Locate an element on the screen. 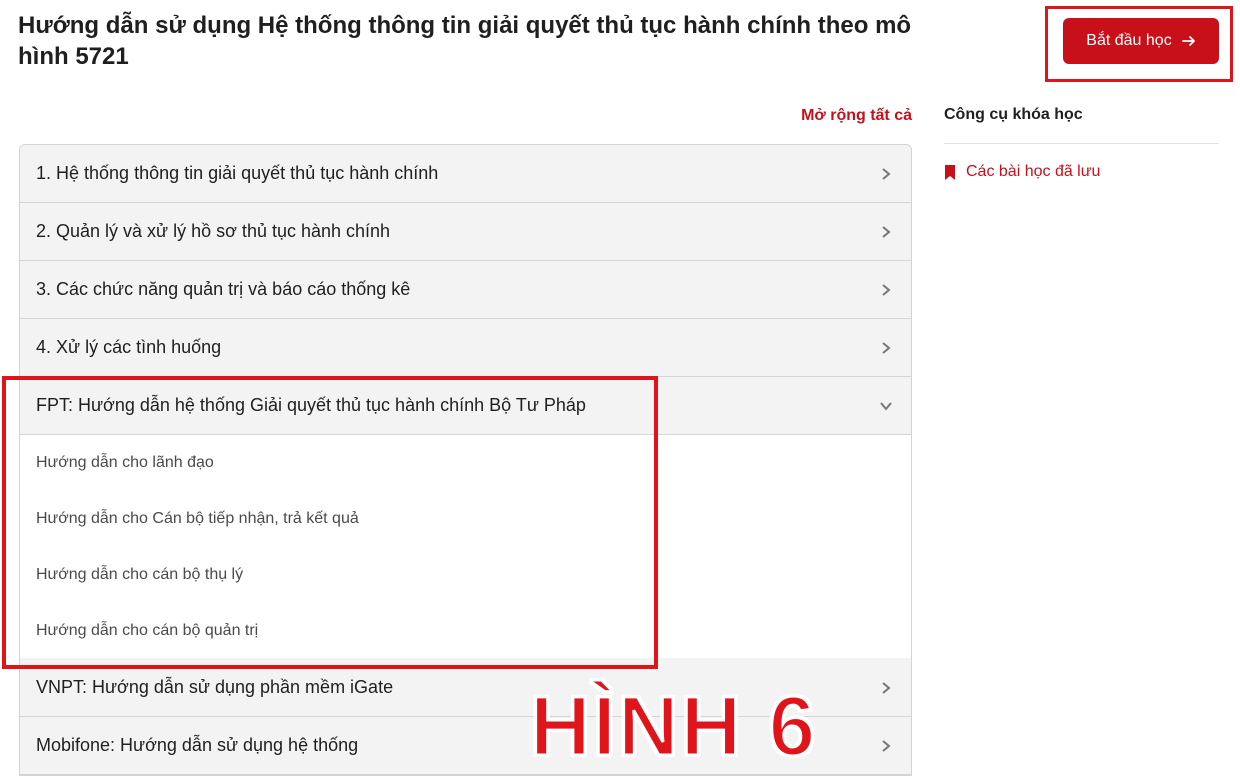 The height and width of the screenshot is (781, 1240). chevron-down-icon is located at coordinates (886, 406).